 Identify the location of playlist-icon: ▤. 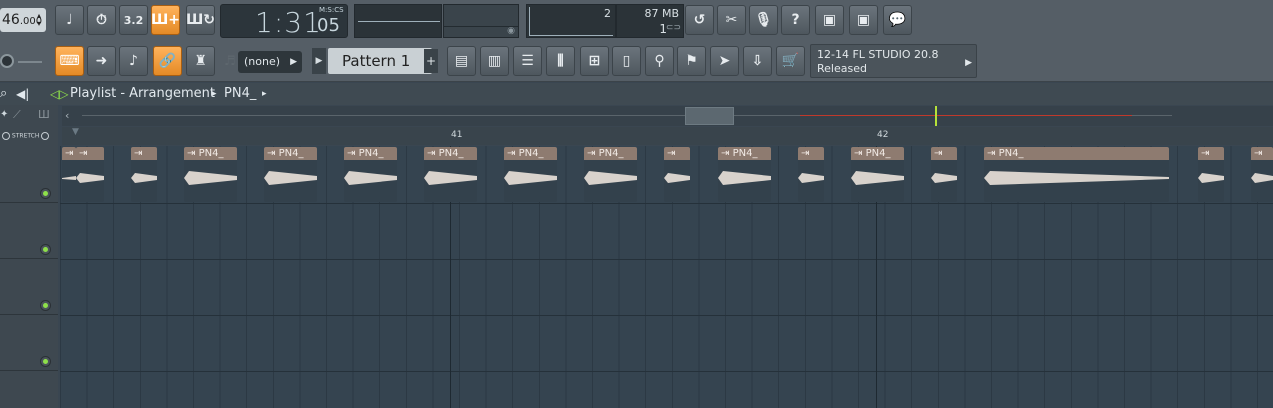
(461, 61).